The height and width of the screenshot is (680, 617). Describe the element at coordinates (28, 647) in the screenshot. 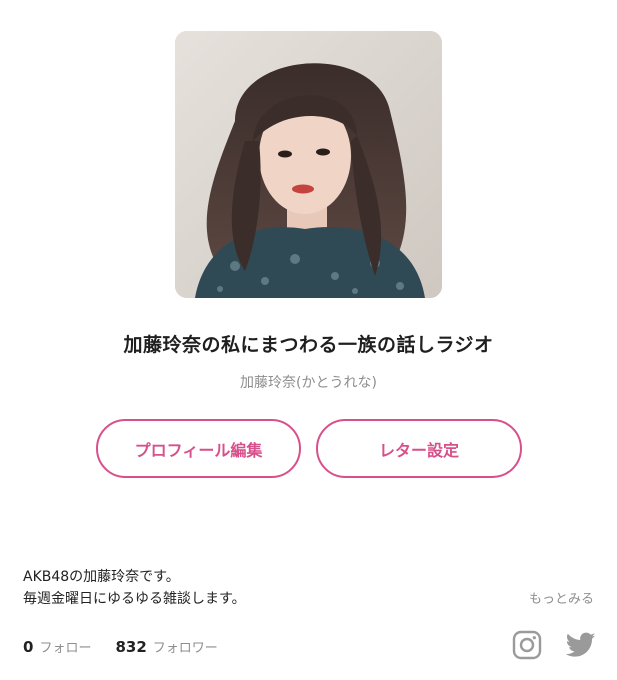

I see `following-count: 0` at that location.